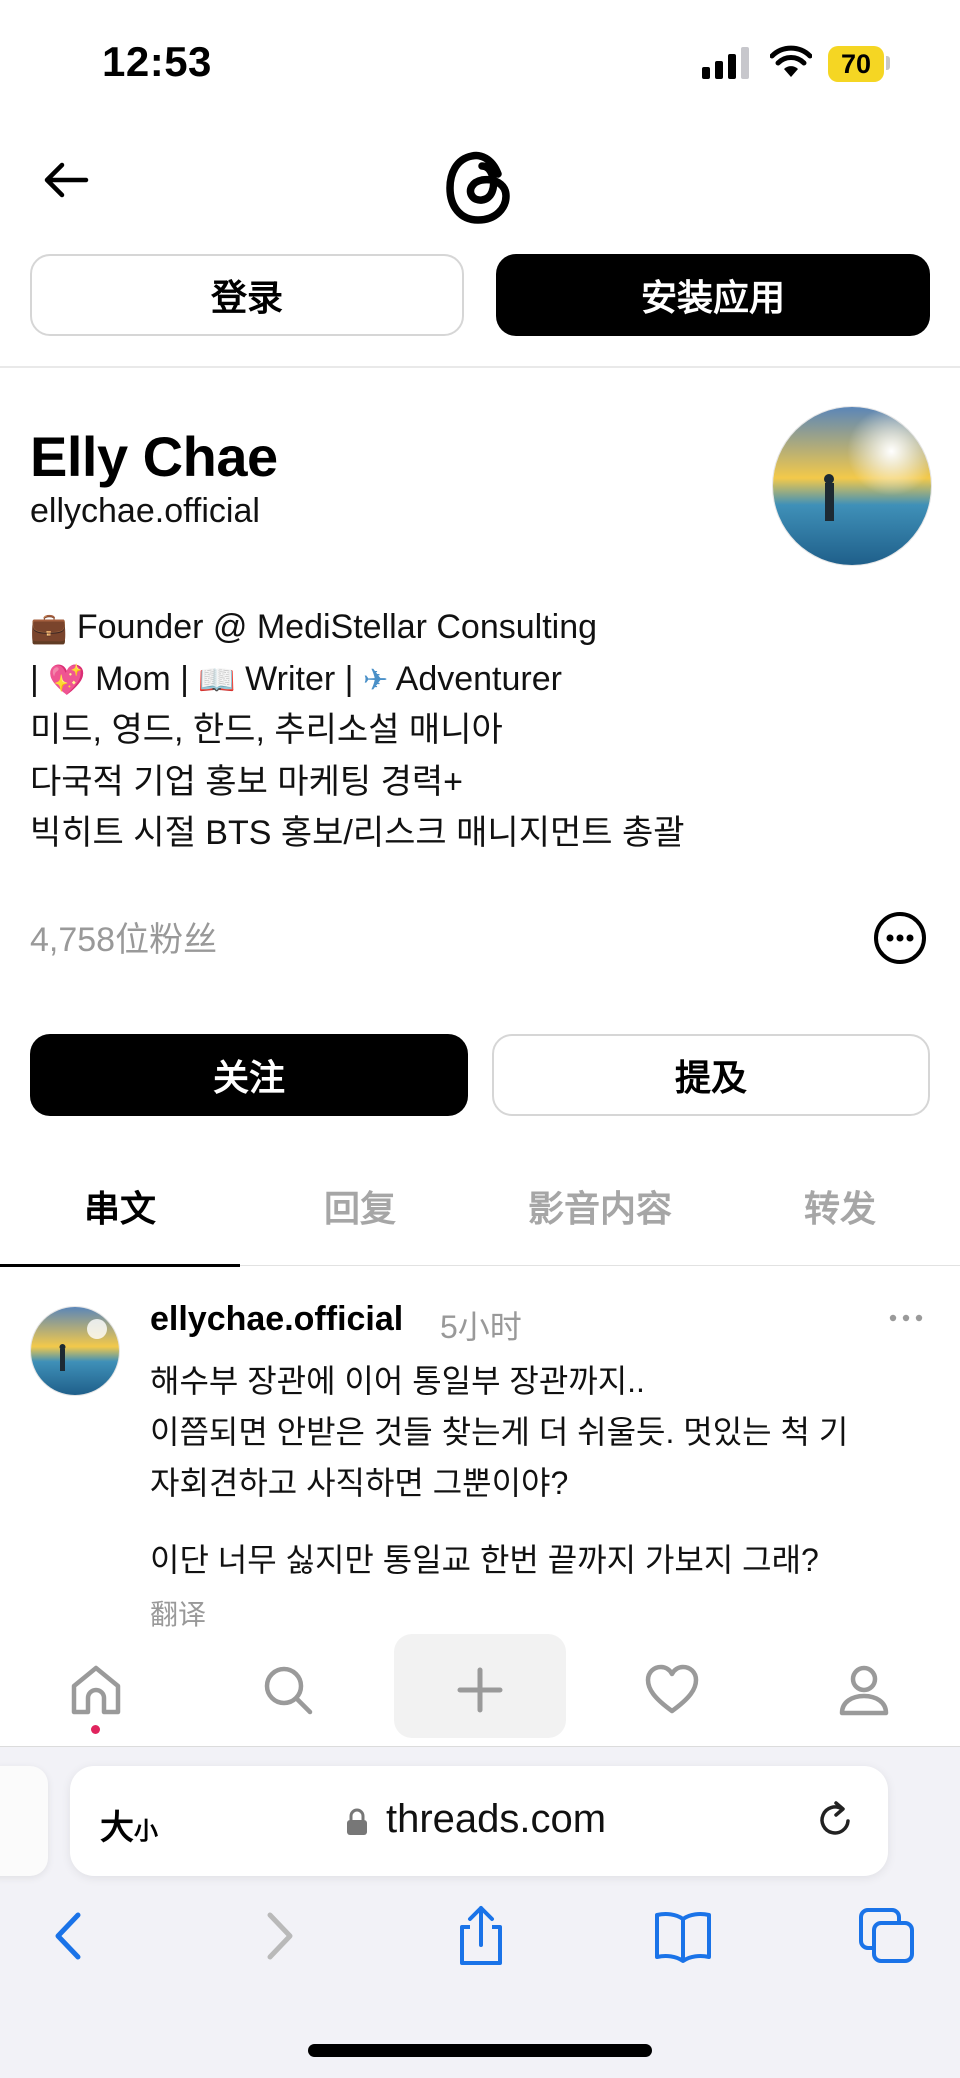 The width and height of the screenshot is (960, 2078). I want to click on previous-tab-peek, so click(24, 1821).